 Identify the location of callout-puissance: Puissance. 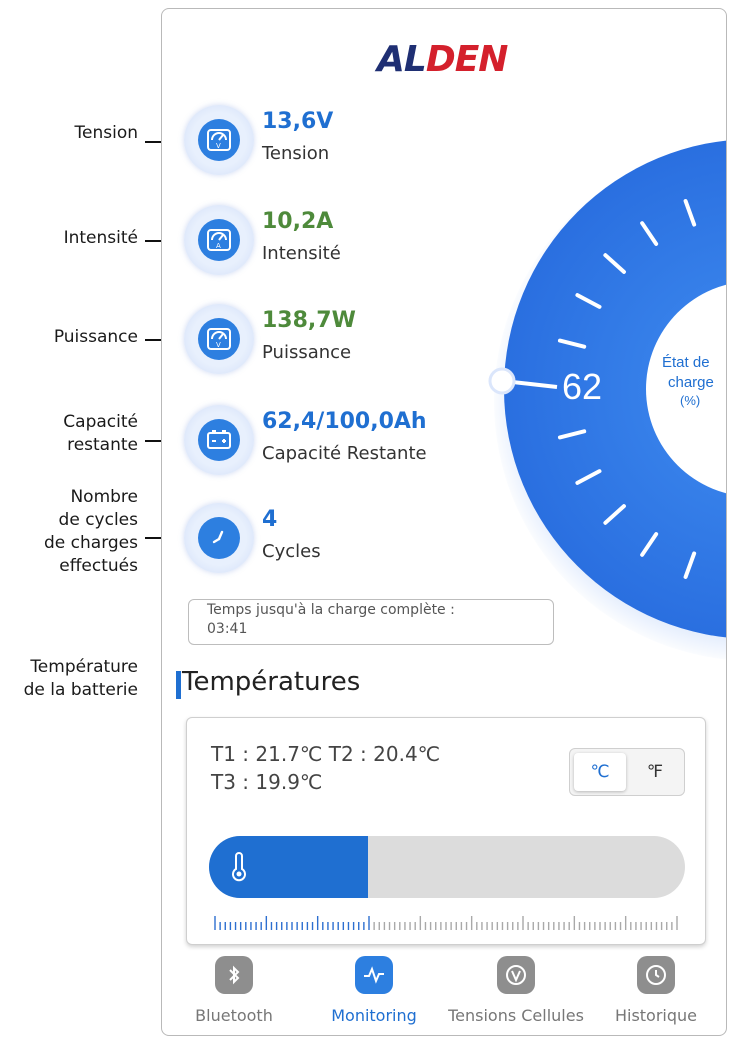
(95, 337).